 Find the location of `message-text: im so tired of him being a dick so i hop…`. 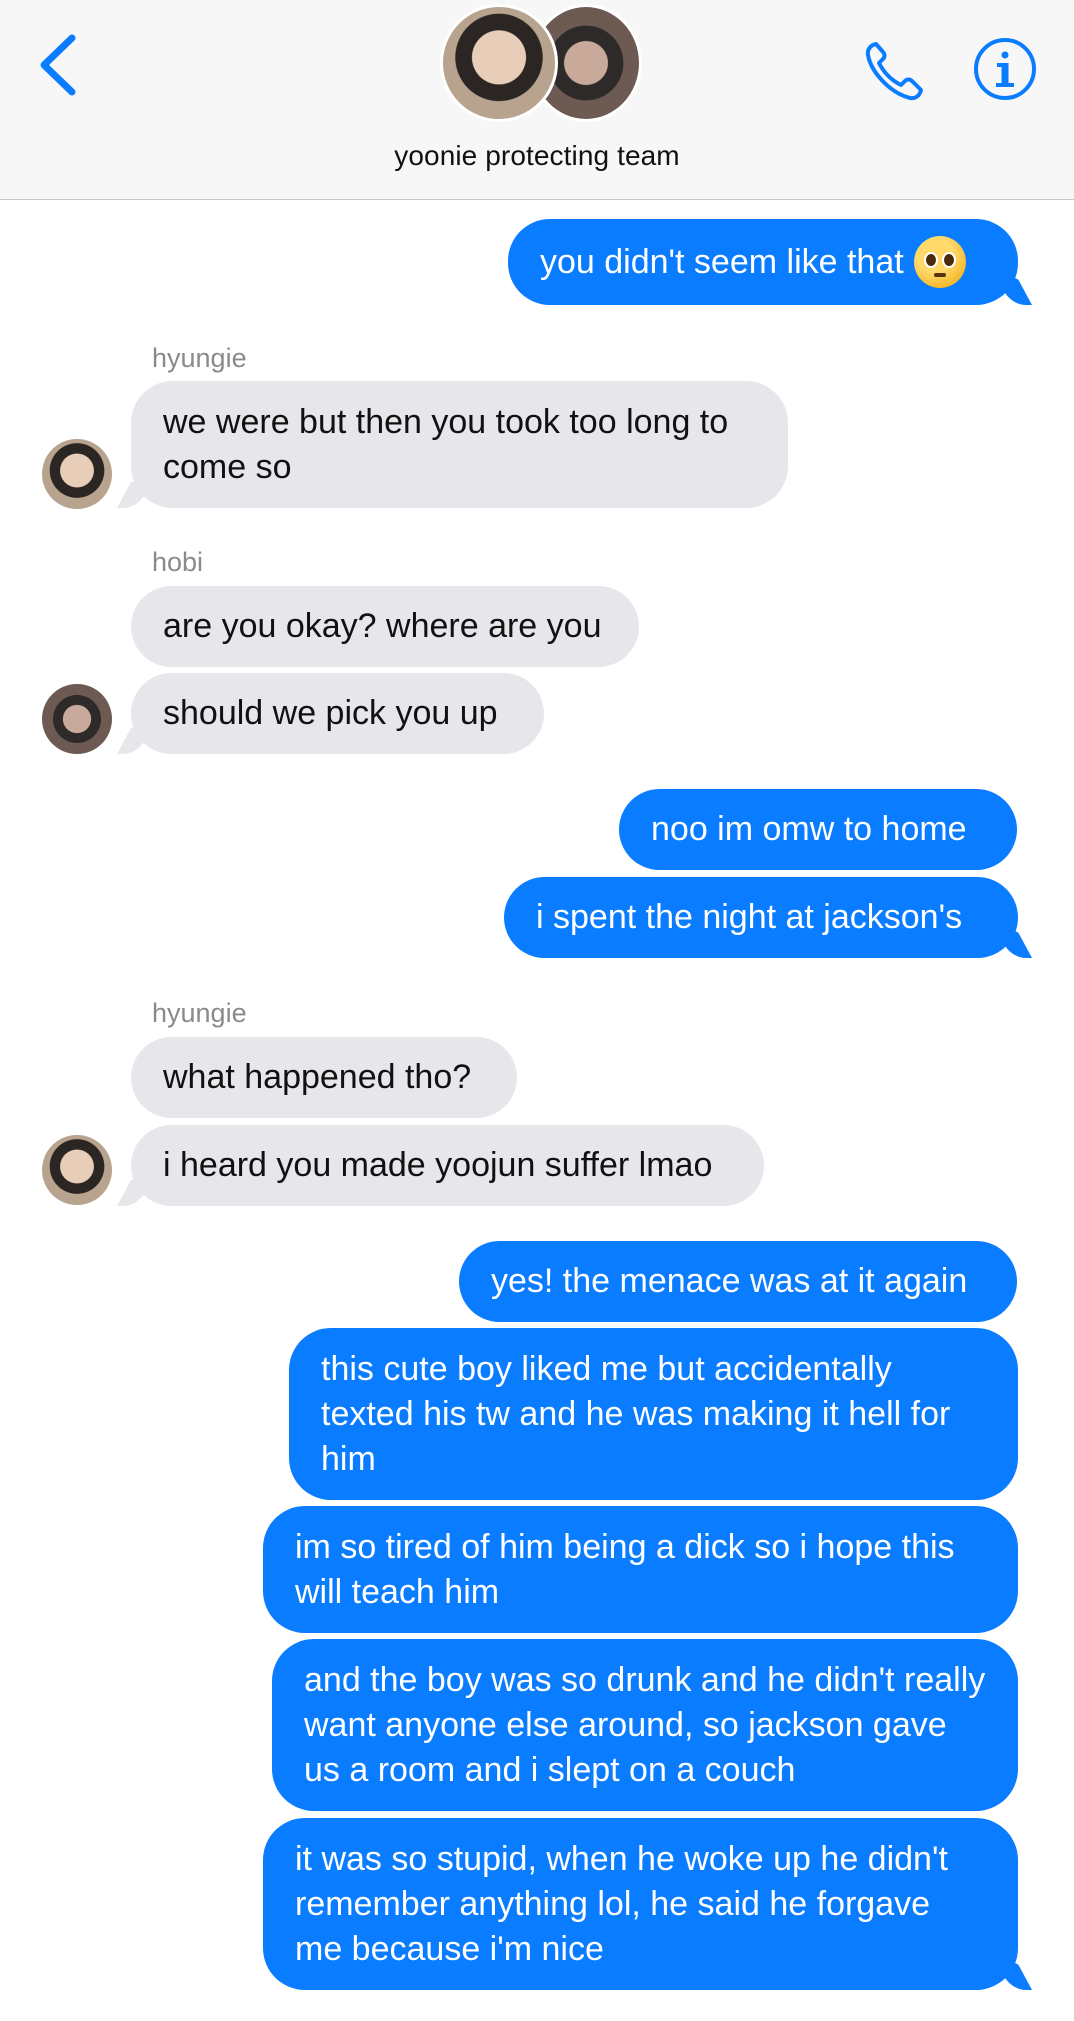

message-text: im so tired of him being a dick so i hop… is located at coordinates (625, 1569).